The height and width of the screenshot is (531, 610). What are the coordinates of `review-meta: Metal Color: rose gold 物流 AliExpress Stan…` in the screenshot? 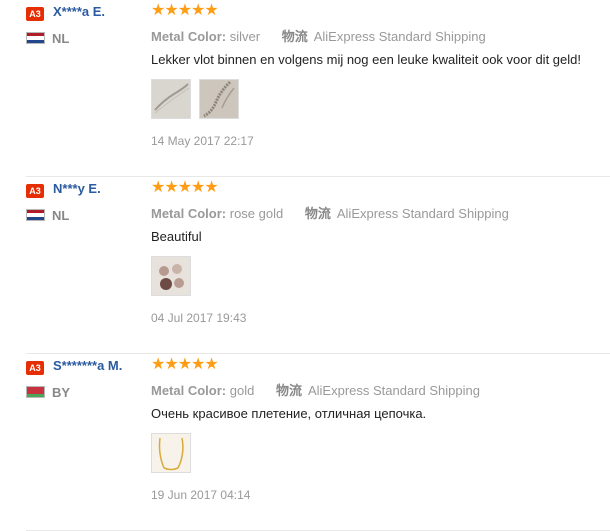 It's located at (330, 212).